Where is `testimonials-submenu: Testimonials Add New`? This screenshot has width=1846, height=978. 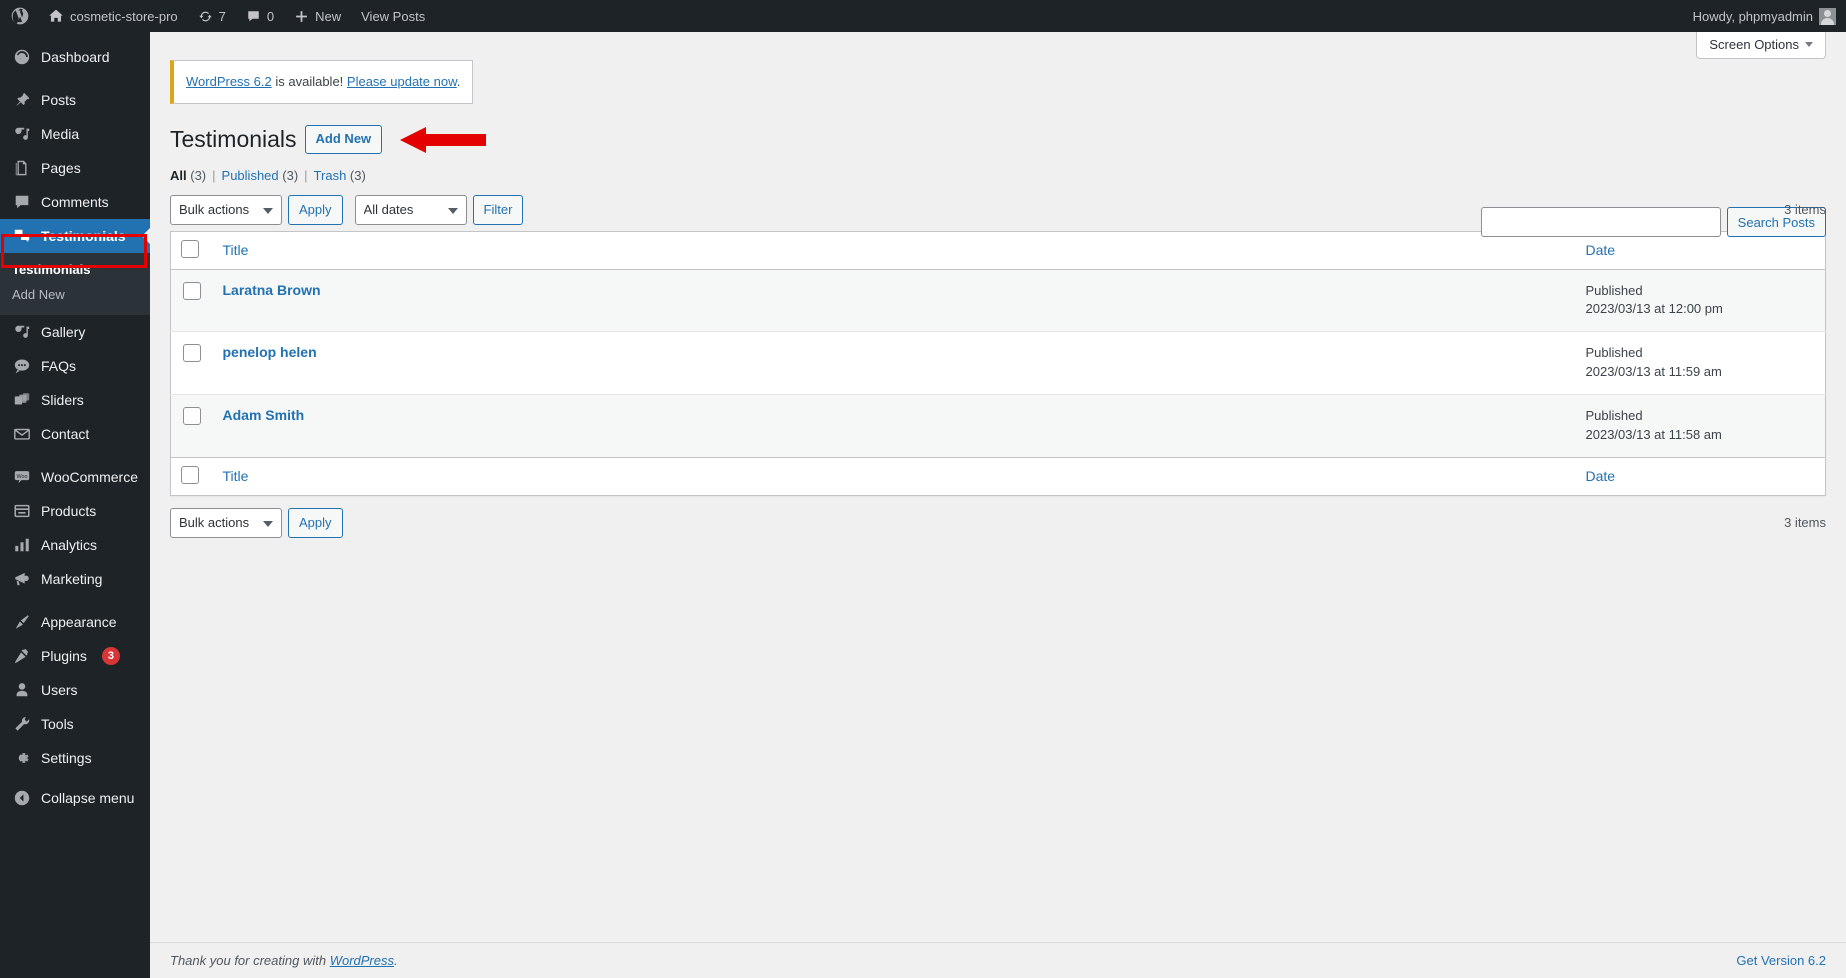
testimonials-submenu: Testimonials Add New is located at coordinates (75, 284).